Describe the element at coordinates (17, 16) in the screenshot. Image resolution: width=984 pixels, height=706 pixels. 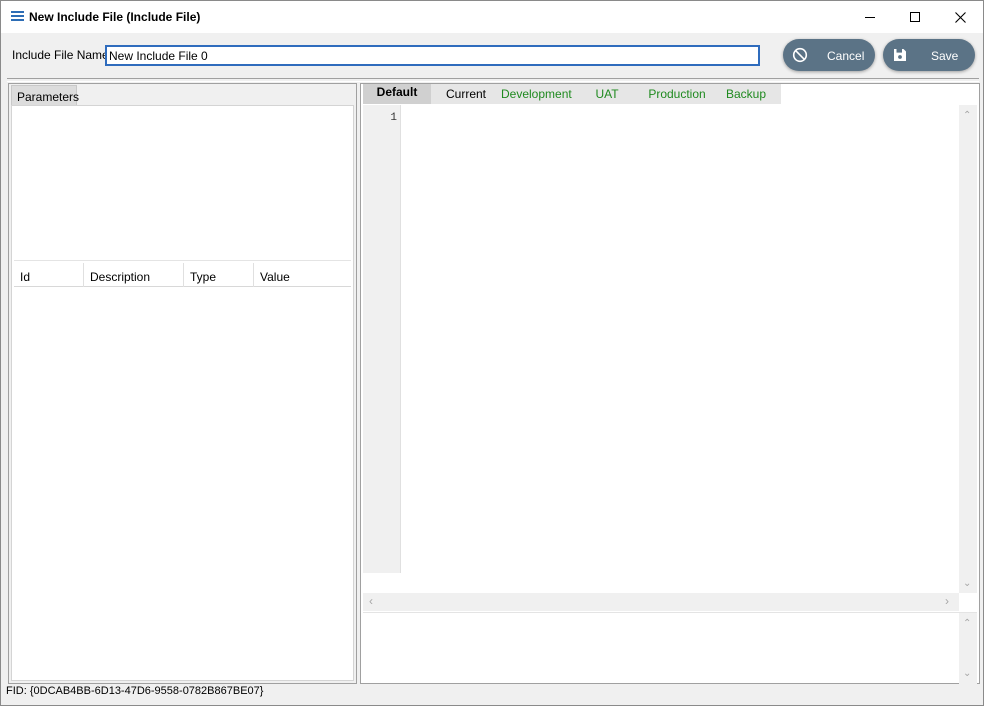
I see `menu-lines-icon` at that location.